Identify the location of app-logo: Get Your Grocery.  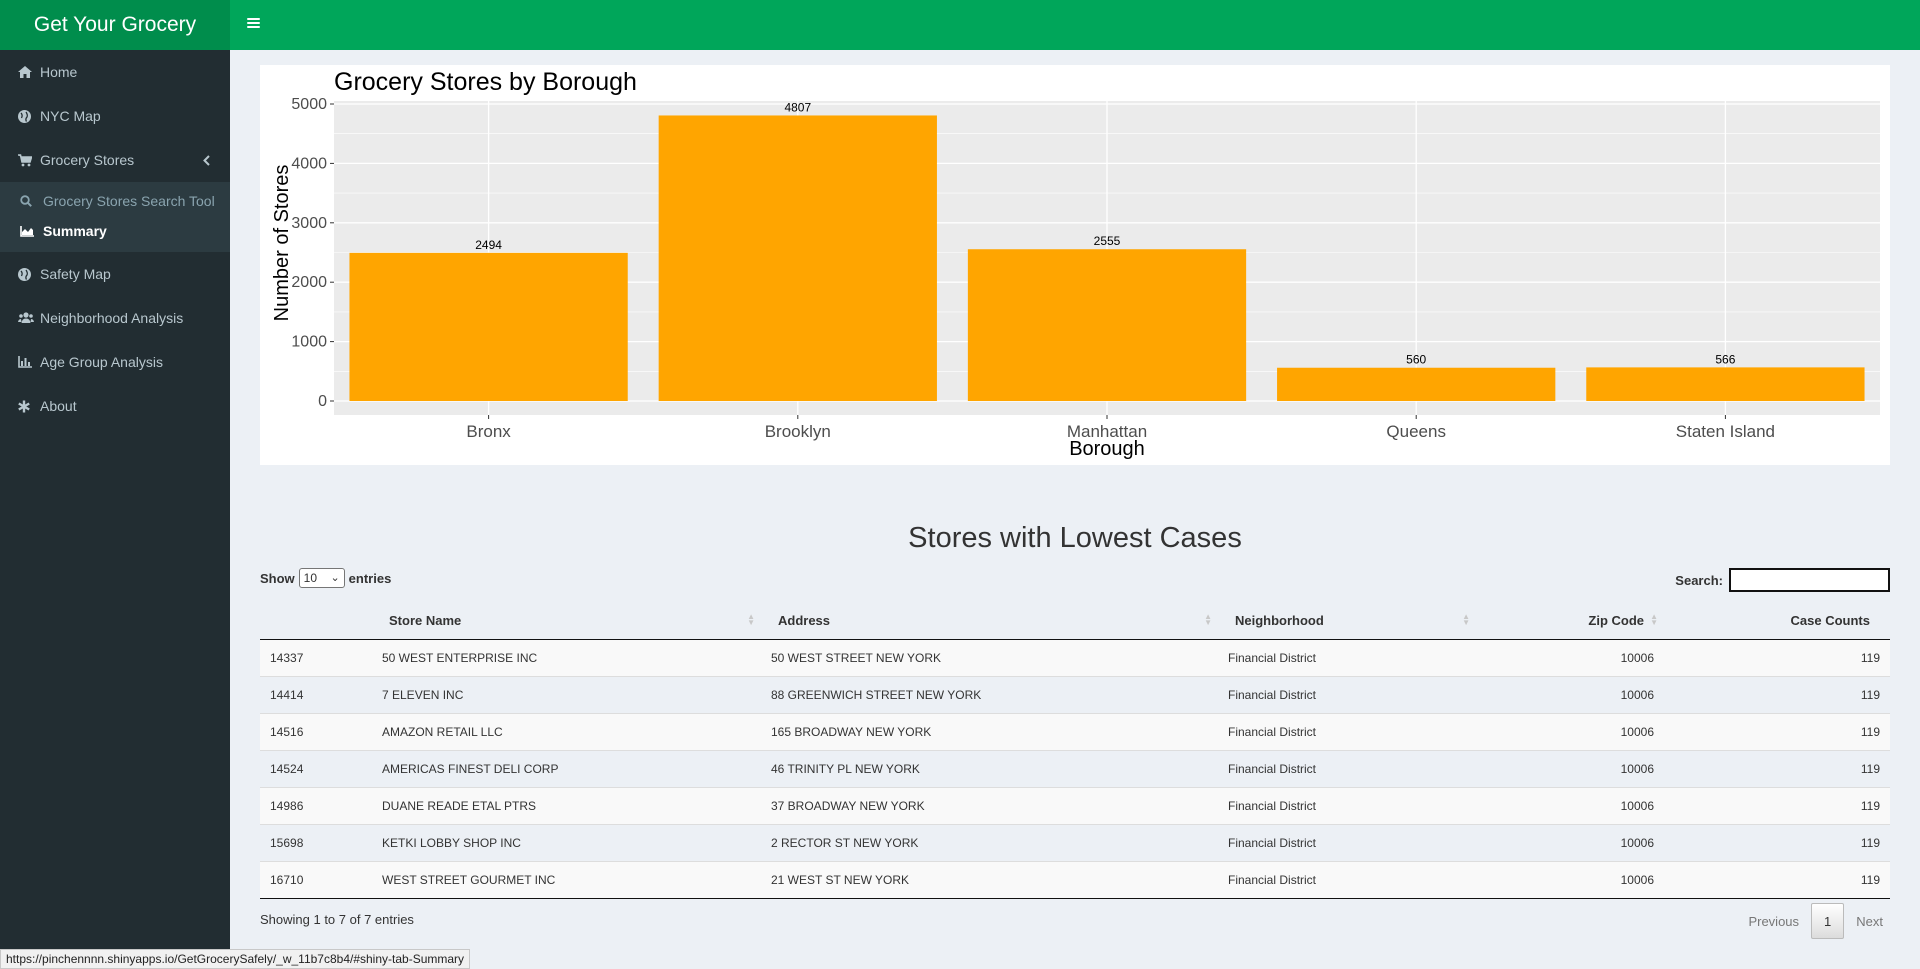
(115, 25).